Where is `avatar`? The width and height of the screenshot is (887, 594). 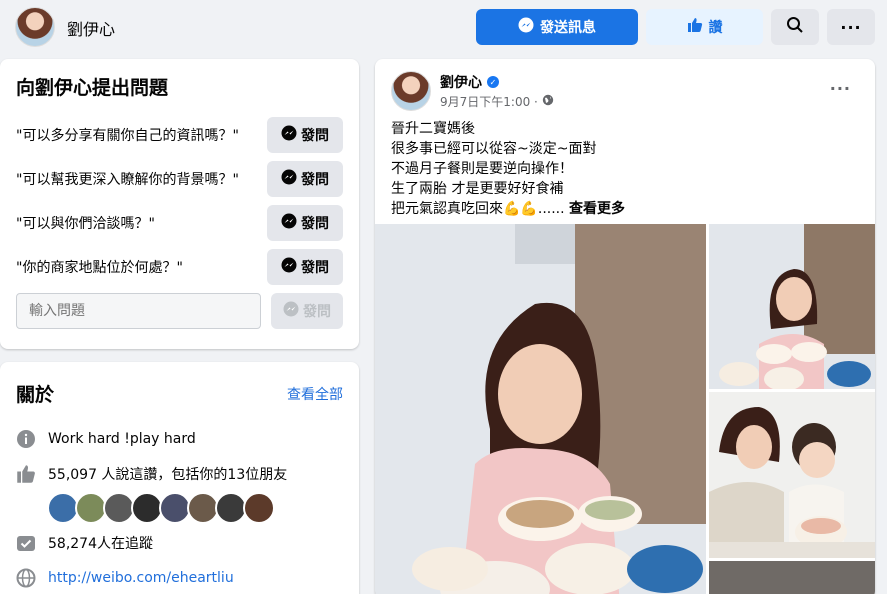 avatar is located at coordinates (259, 508).